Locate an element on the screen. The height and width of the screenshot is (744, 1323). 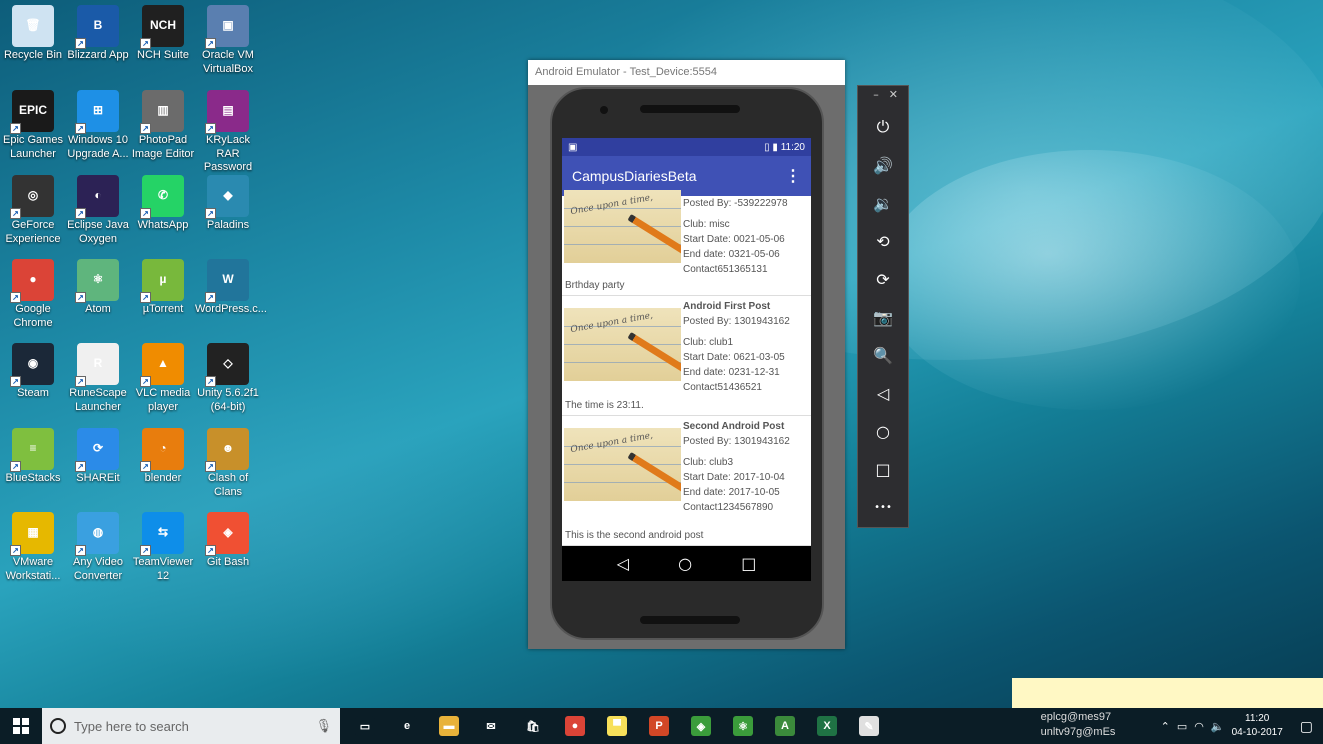
desktop-icon: B ↗ Blizzard App is located at coordinates (98, 34).